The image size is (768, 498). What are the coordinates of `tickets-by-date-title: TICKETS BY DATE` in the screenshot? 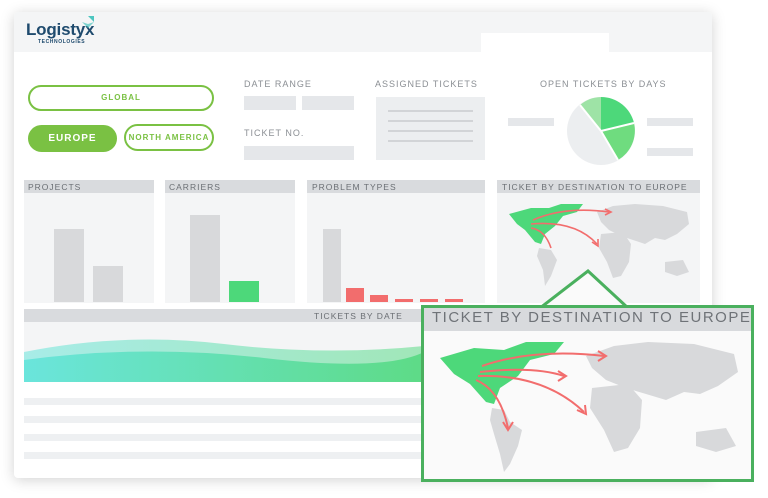 It's located at (358, 316).